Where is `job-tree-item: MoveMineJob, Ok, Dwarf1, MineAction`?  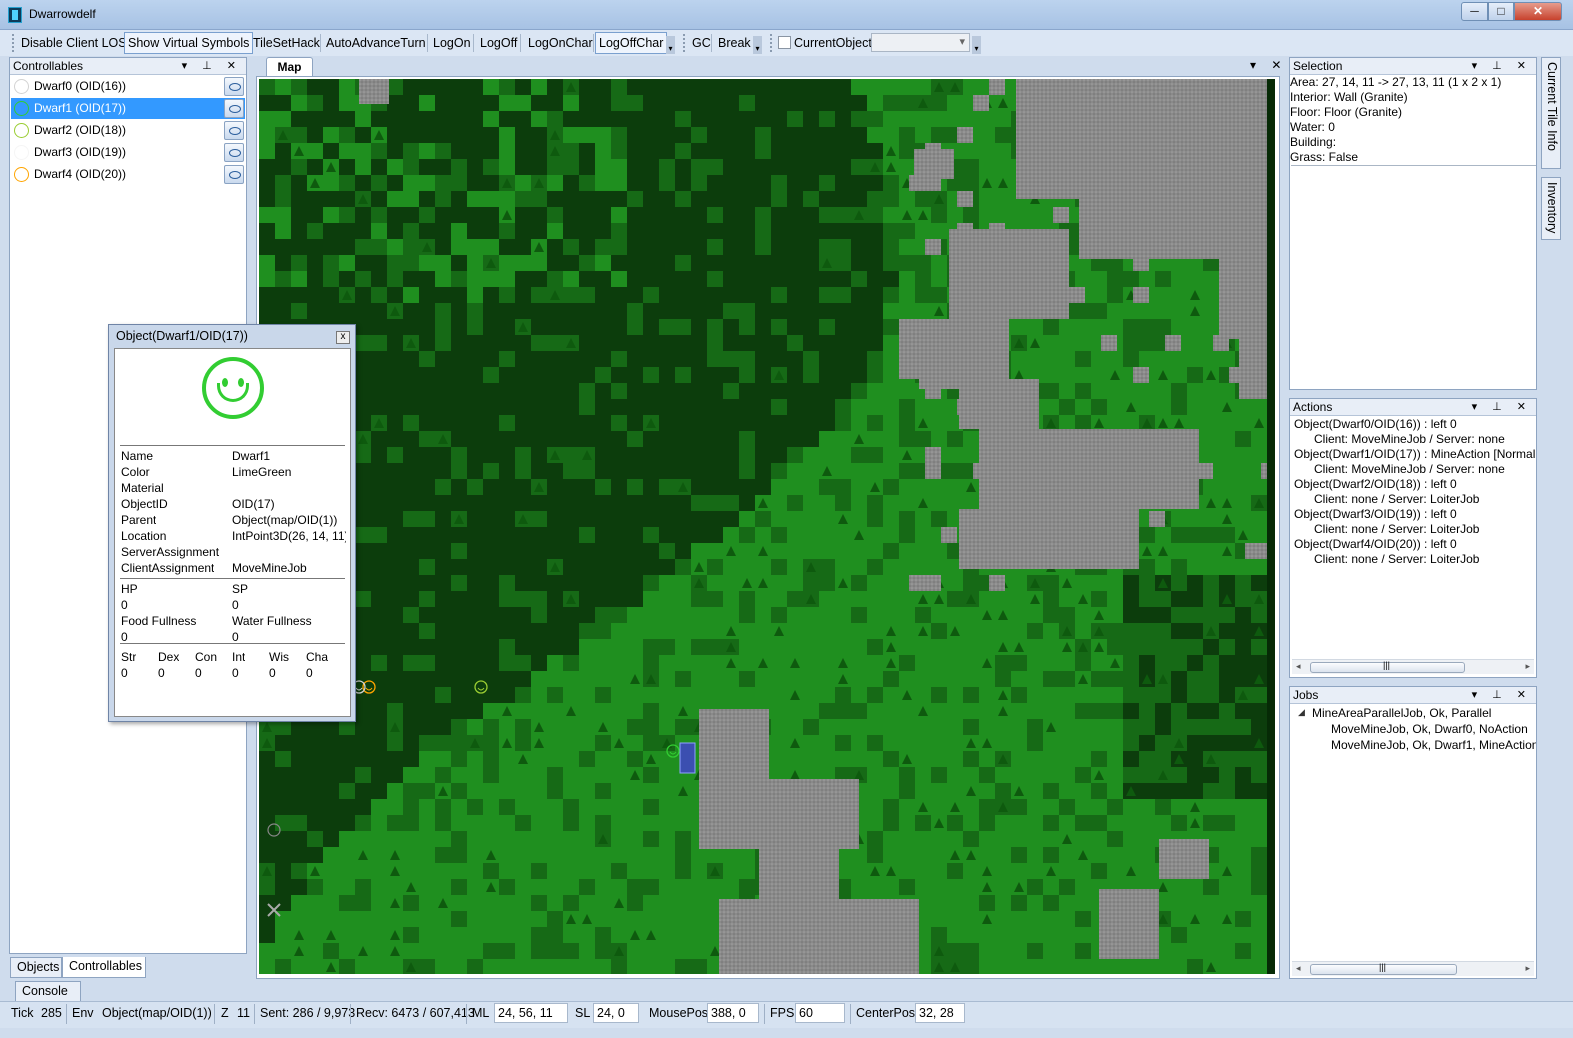
job-tree-item: MoveMineJob, Ok, Dwarf1, MineAction is located at coordinates (1433, 745).